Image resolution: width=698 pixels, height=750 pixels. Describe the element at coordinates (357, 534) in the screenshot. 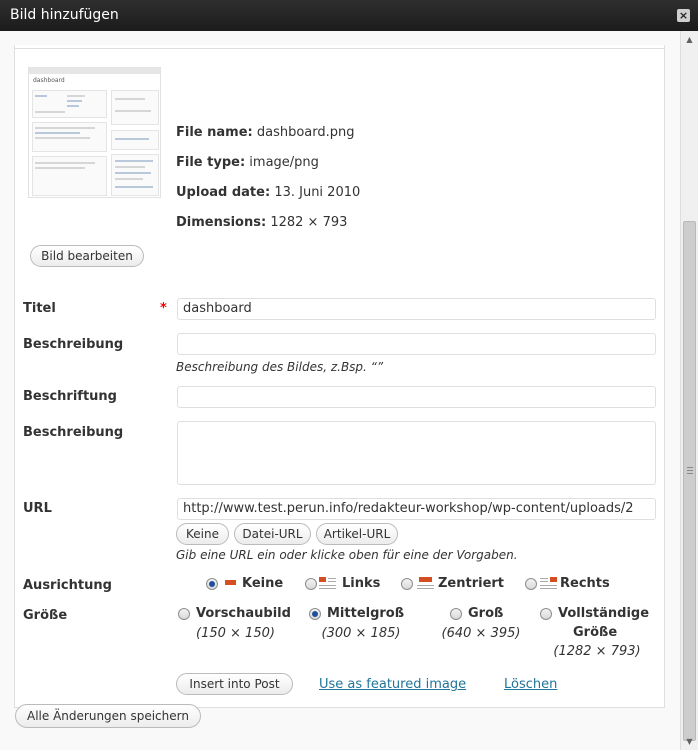

I see `url-post-button: Artikel-URL` at that location.